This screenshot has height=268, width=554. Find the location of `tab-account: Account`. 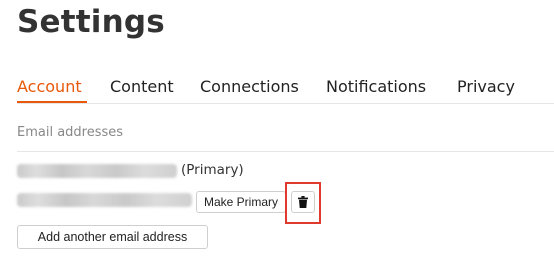

tab-account: Account is located at coordinates (49, 86).